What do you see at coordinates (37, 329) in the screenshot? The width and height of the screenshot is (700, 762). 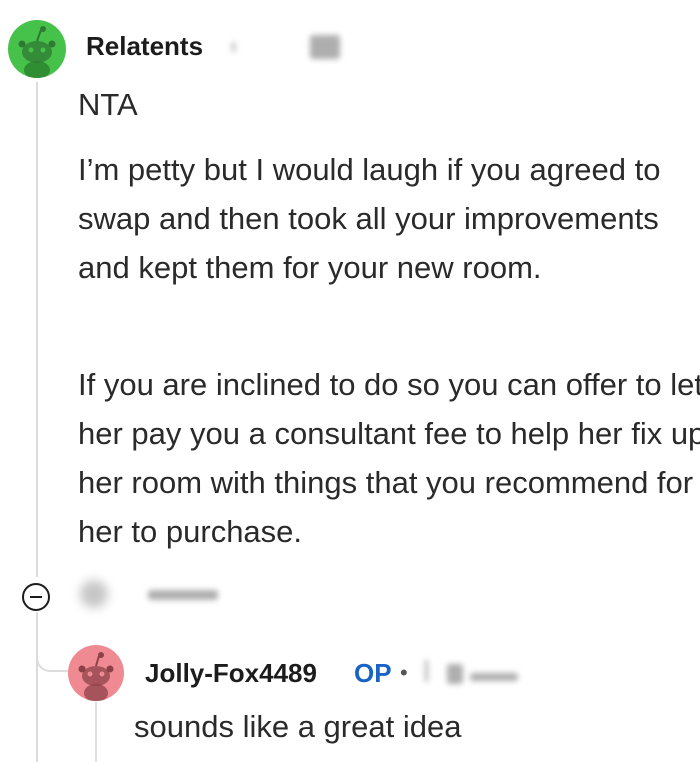 I see `thread-line-main` at bounding box center [37, 329].